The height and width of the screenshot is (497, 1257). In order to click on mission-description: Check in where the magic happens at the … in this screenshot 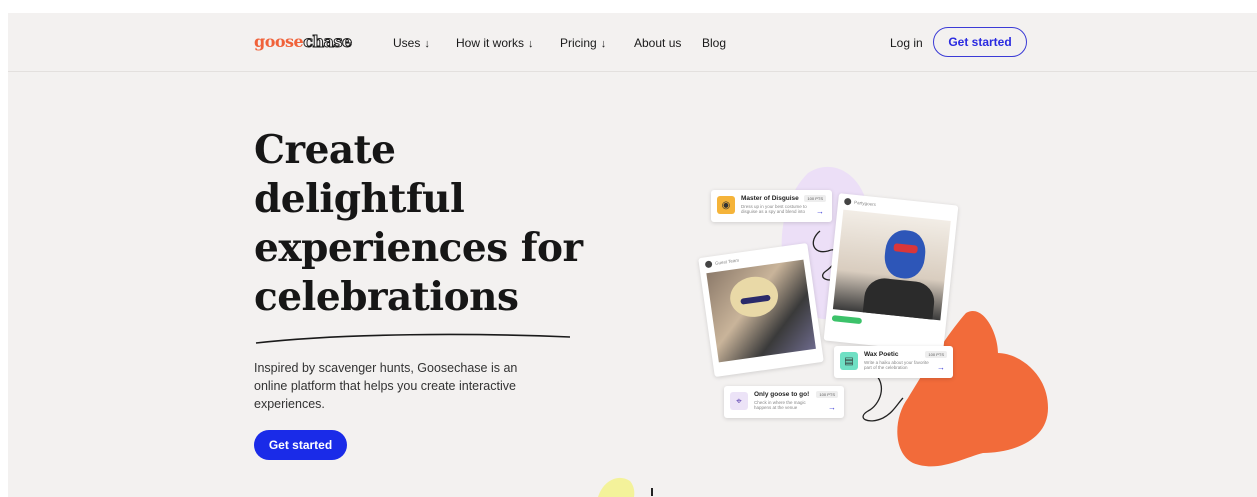, I will do `click(780, 405)`.